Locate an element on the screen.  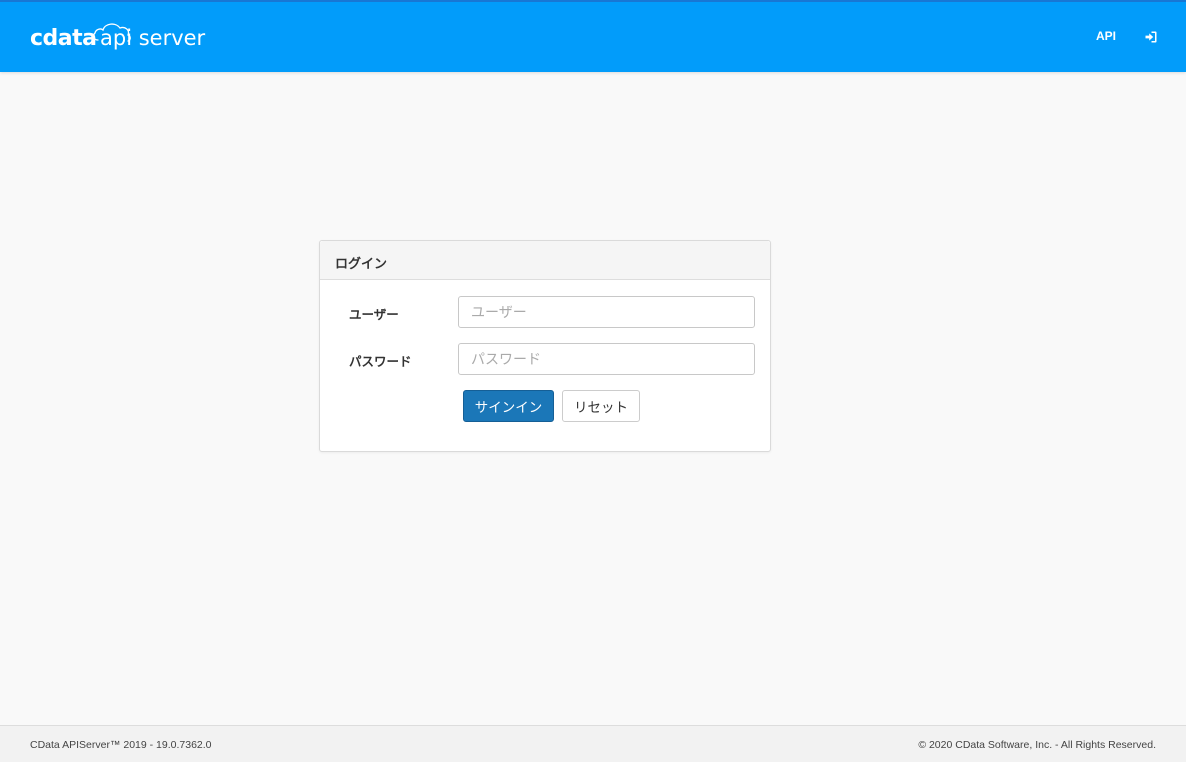
reset-button: リセット is located at coordinates (601, 406).